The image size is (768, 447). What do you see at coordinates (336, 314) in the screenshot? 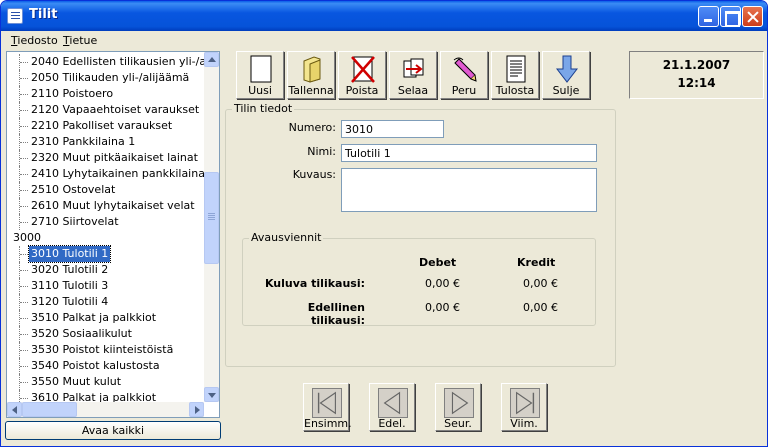
I see `previous-period-label: Edellinen tilikausi:` at bounding box center [336, 314].